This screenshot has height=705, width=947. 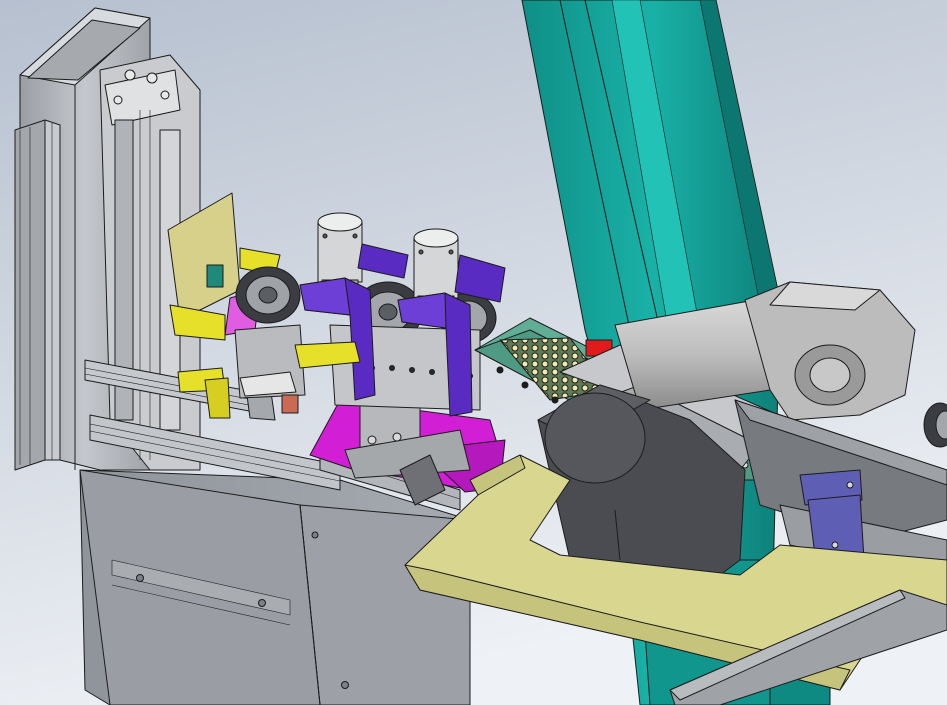 I want to click on pulley-gear-left, so click(x=268, y=295).